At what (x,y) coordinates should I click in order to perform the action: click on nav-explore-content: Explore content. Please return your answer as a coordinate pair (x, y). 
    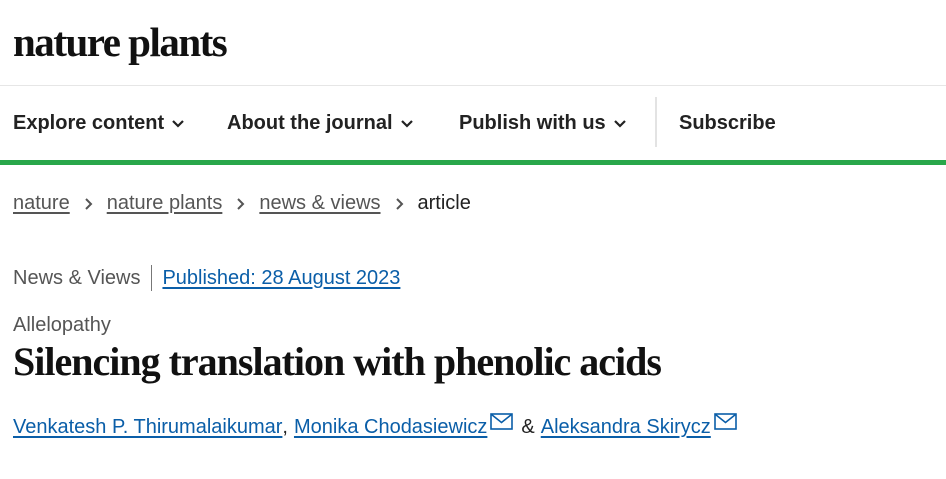
    Looking at the image, I should click on (99, 123).